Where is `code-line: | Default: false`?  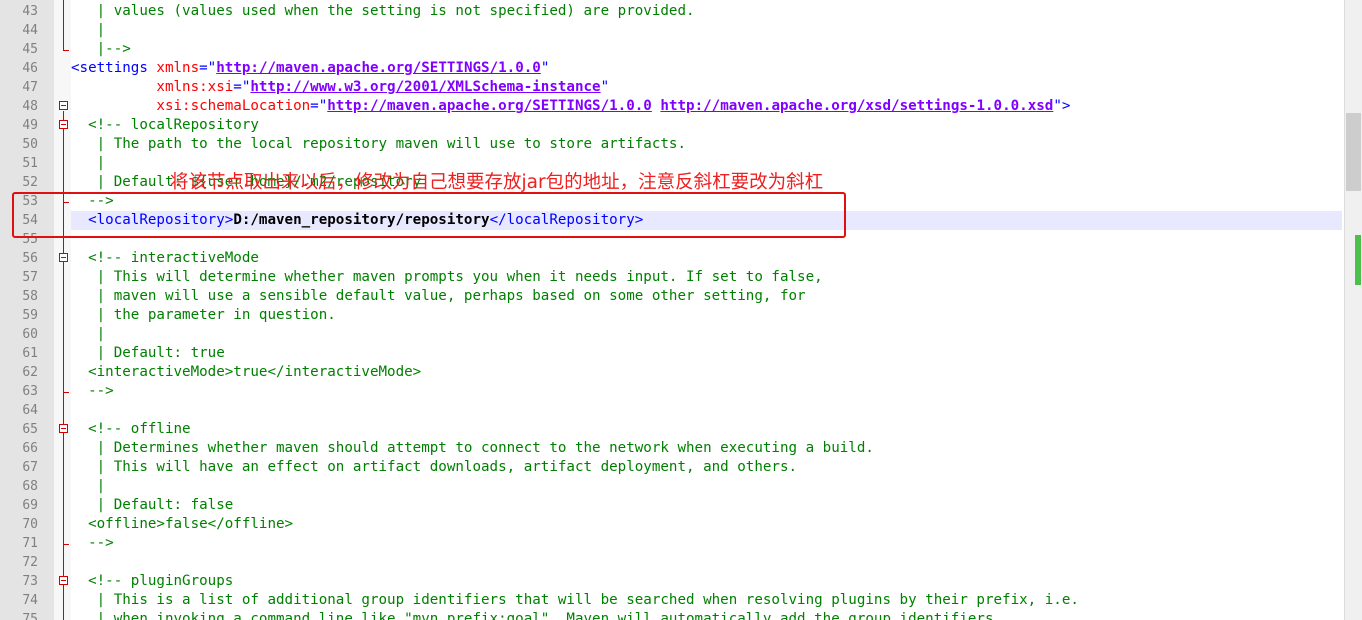 code-line: | Default: false is located at coordinates (165, 505).